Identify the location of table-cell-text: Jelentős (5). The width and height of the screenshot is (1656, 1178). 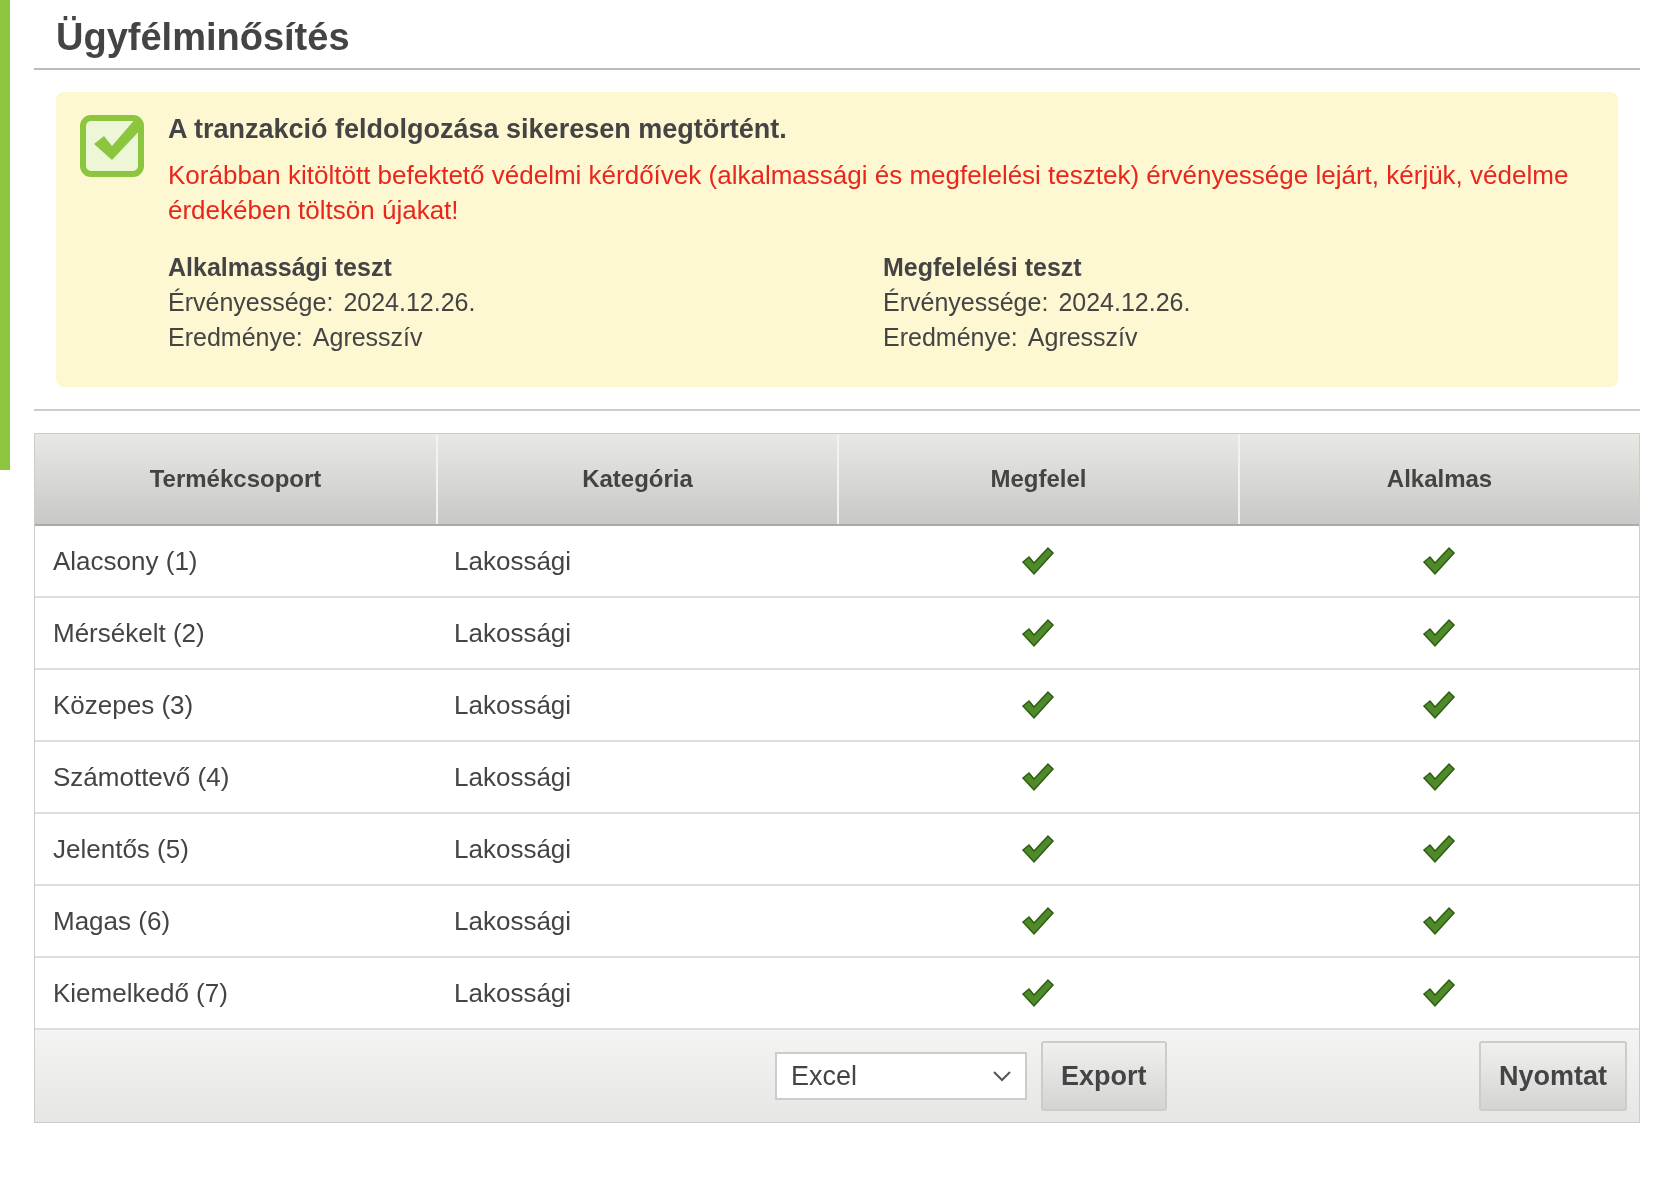
(121, 849).